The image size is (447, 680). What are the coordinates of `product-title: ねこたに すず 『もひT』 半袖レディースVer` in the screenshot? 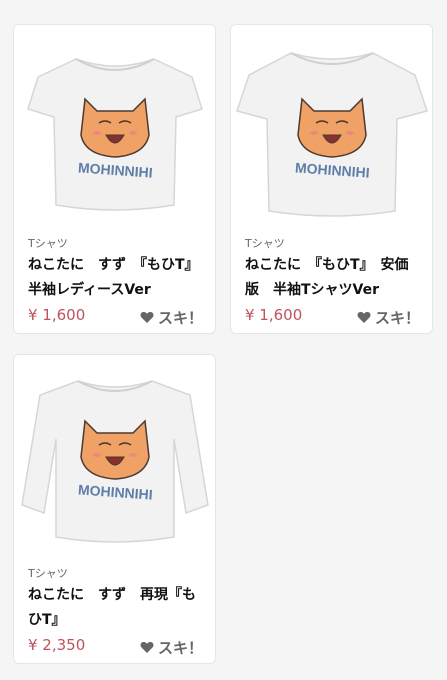 It's located at (115, 278).